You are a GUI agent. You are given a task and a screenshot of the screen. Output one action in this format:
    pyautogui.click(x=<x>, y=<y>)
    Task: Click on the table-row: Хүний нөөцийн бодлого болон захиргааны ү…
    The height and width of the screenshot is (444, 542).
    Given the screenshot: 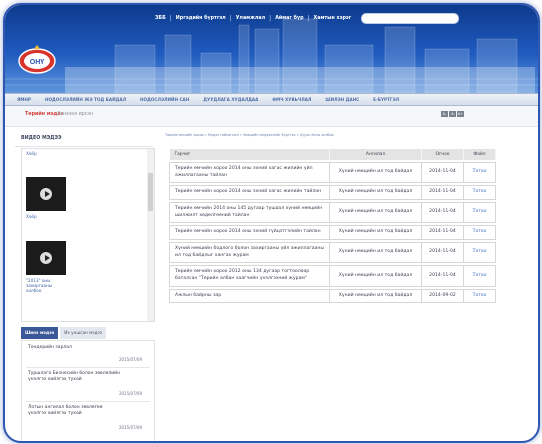 What is the action you would take?
    pyautogui.click(x=332, y=252)
    